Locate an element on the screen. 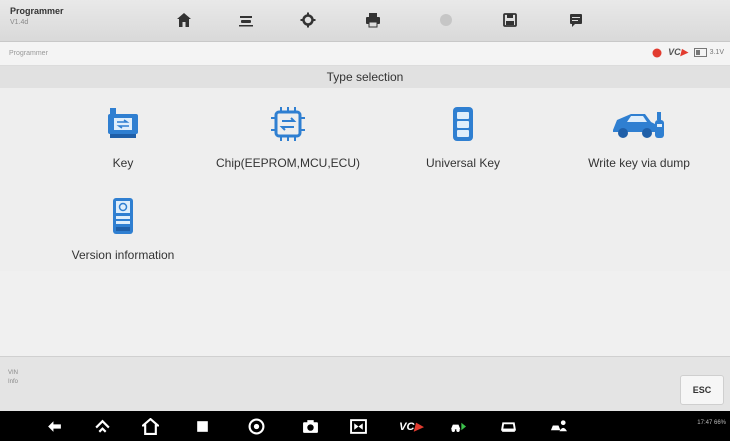 Image resolution: width=730 pixels, height=441 pixels. message-icon is located at coordinates (576, 20).